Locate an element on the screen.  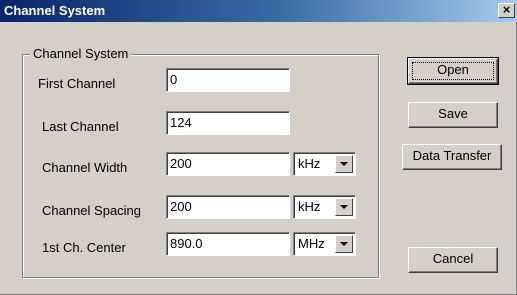
data-transfer-button-label: Data Transfer is located at coordinates (452, 155).